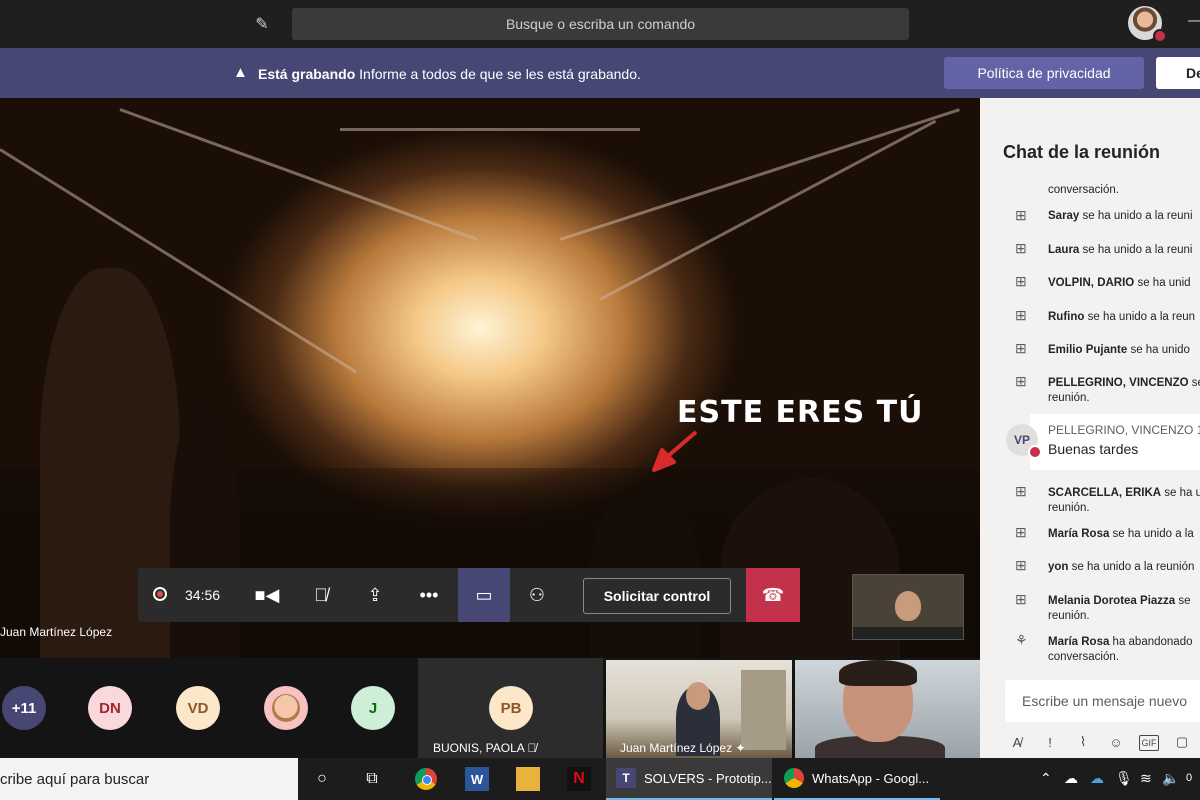 The width and height of the screenshot is (1200, 800). Describe the element at coordinates (528, 779) in the screenshot. I see `file-explorer-icon` at that location.